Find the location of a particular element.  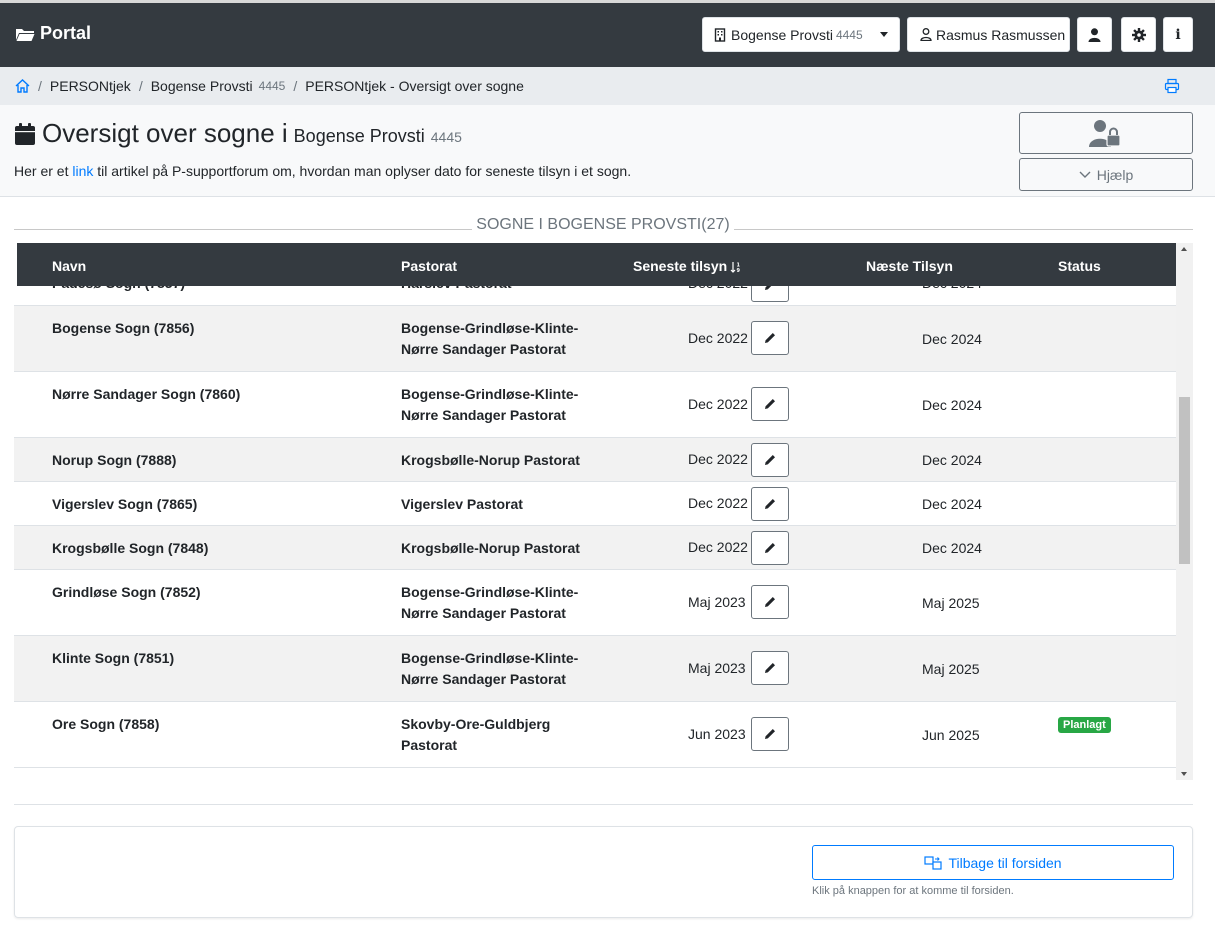

help-button: Hjælp is located at coordinates (1106, 174).